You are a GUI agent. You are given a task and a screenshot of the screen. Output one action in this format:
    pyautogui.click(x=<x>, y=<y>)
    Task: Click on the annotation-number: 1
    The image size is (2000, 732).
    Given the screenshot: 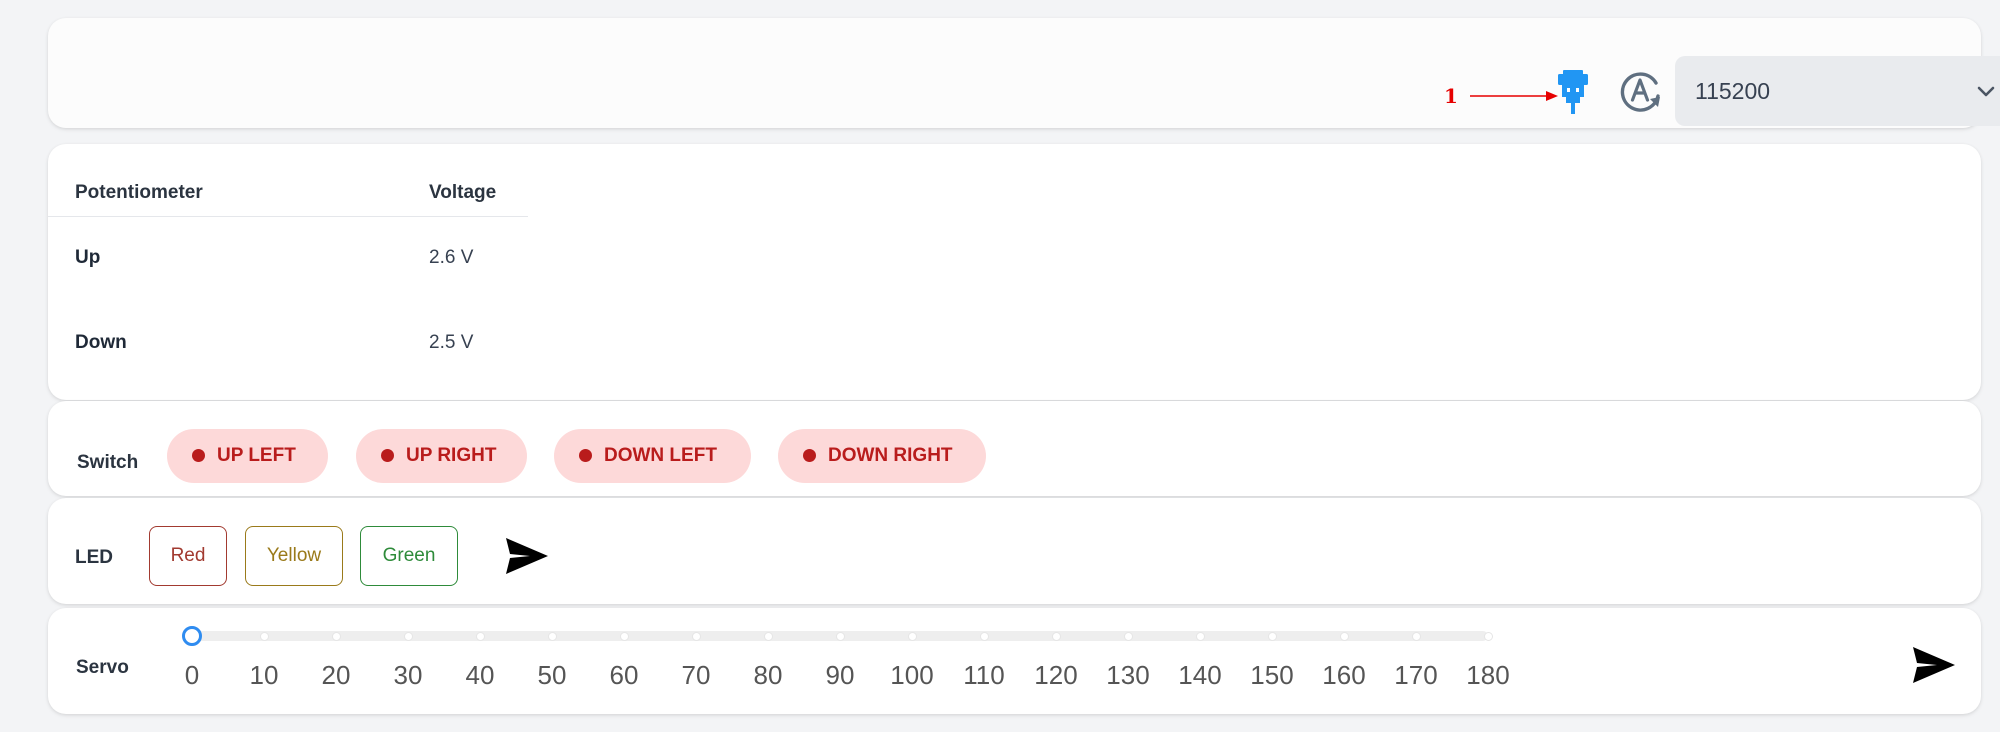 What is the action you would take?
    pyautogui.click(x=1451, y=96)
    